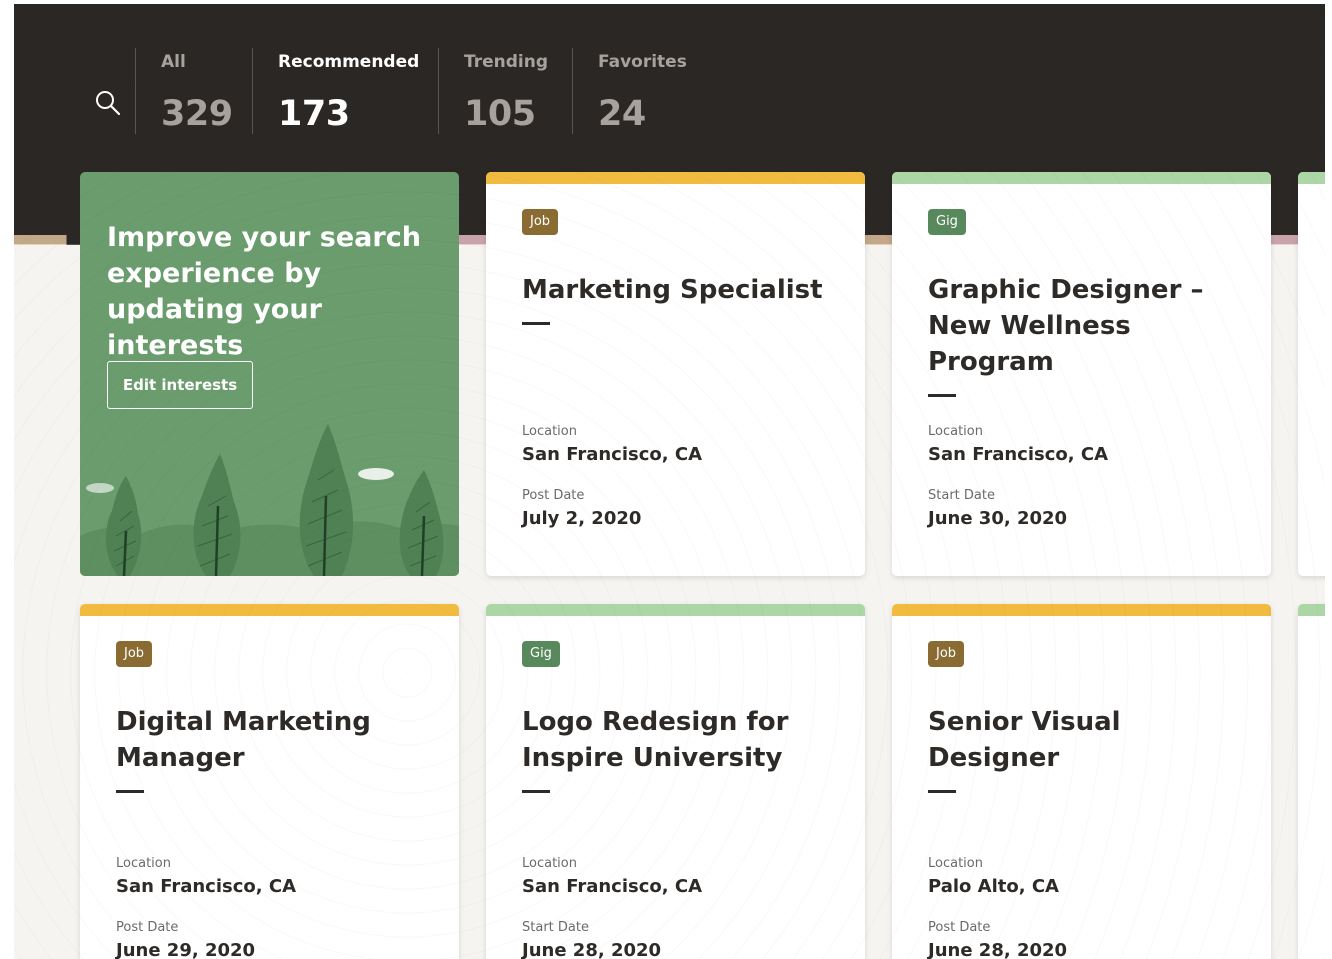  What do you see at coordinates (642, 62) in the screenshot?
I see `filter-label: Favorites` at bounding box center [642, 62].